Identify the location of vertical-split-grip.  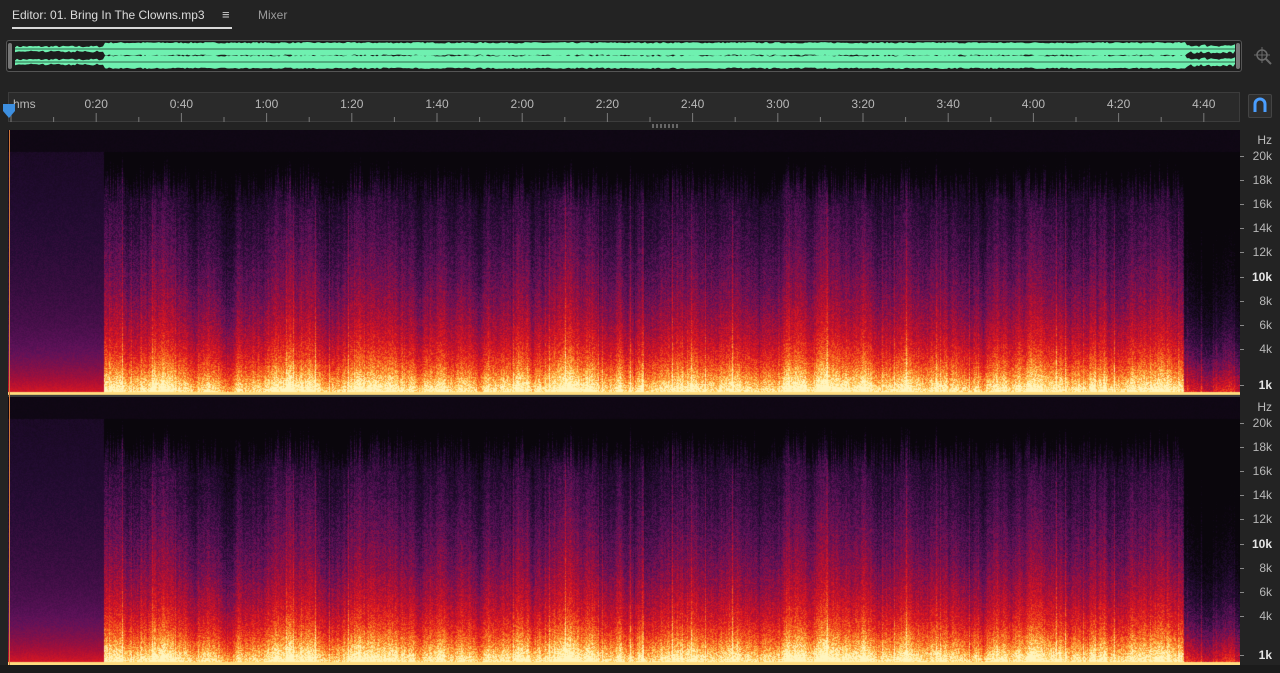
(666, 126).